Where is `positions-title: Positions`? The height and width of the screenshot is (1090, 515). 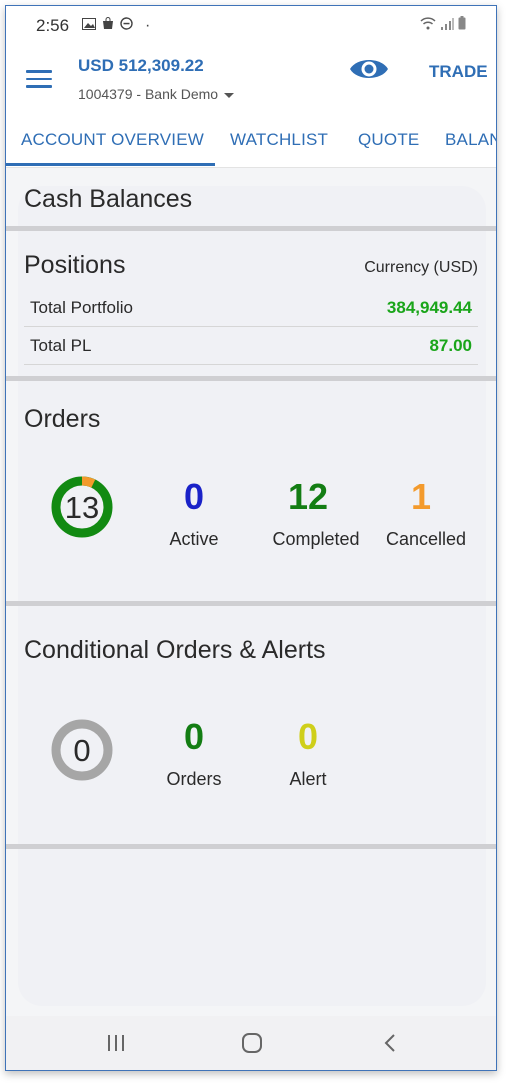 positions-title: Positions is located at coordinates (75, 265).